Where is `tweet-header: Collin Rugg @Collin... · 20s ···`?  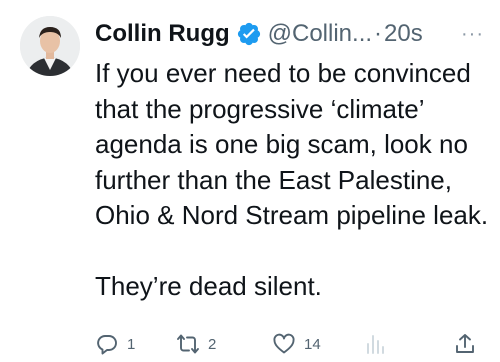 tweet-header: Collin Rugg @Collin... · 20s ··· is located at coordinates (293, 34).